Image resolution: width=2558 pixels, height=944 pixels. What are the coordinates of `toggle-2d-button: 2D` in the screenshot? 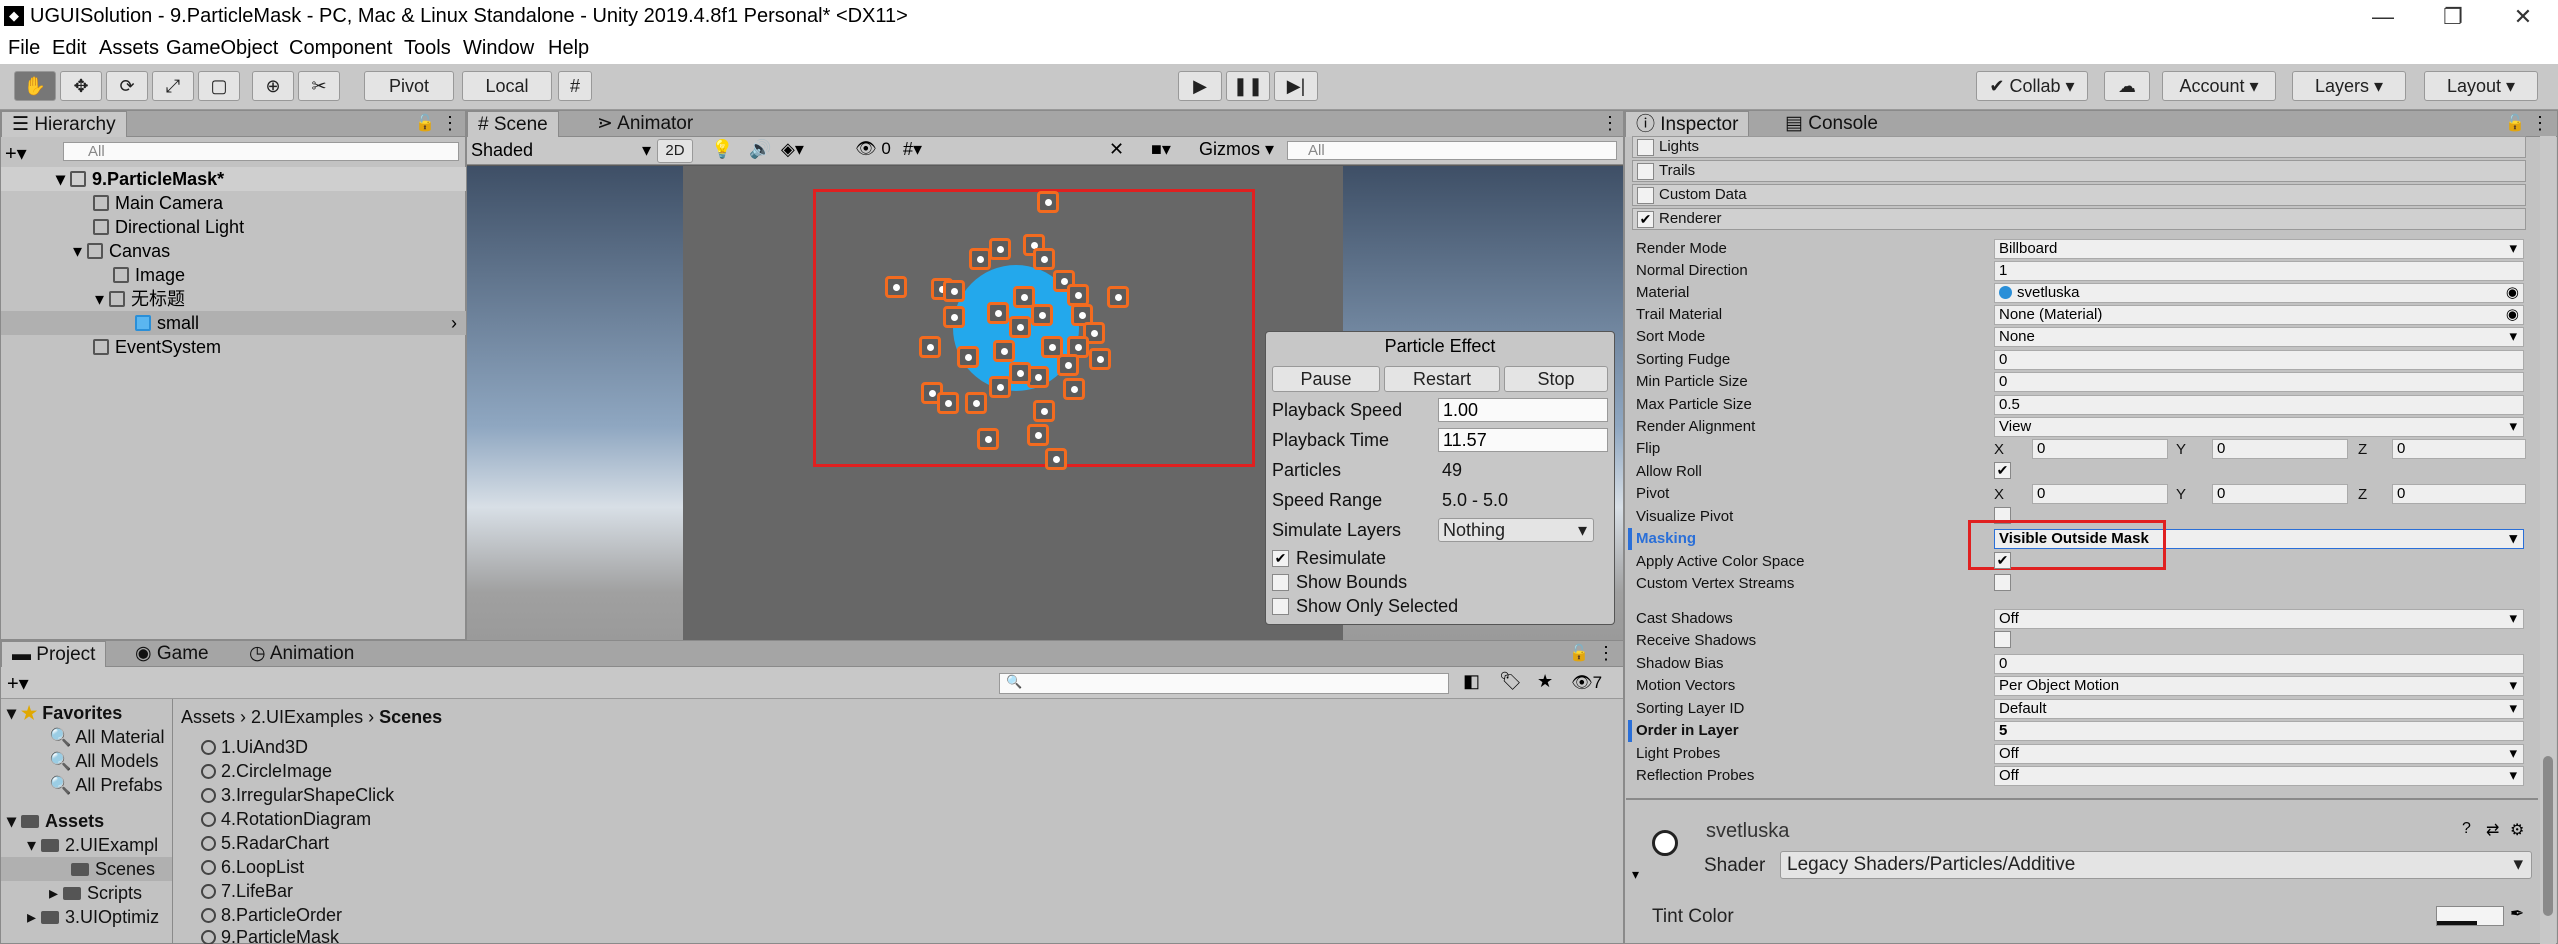 It's located at (675, 151).